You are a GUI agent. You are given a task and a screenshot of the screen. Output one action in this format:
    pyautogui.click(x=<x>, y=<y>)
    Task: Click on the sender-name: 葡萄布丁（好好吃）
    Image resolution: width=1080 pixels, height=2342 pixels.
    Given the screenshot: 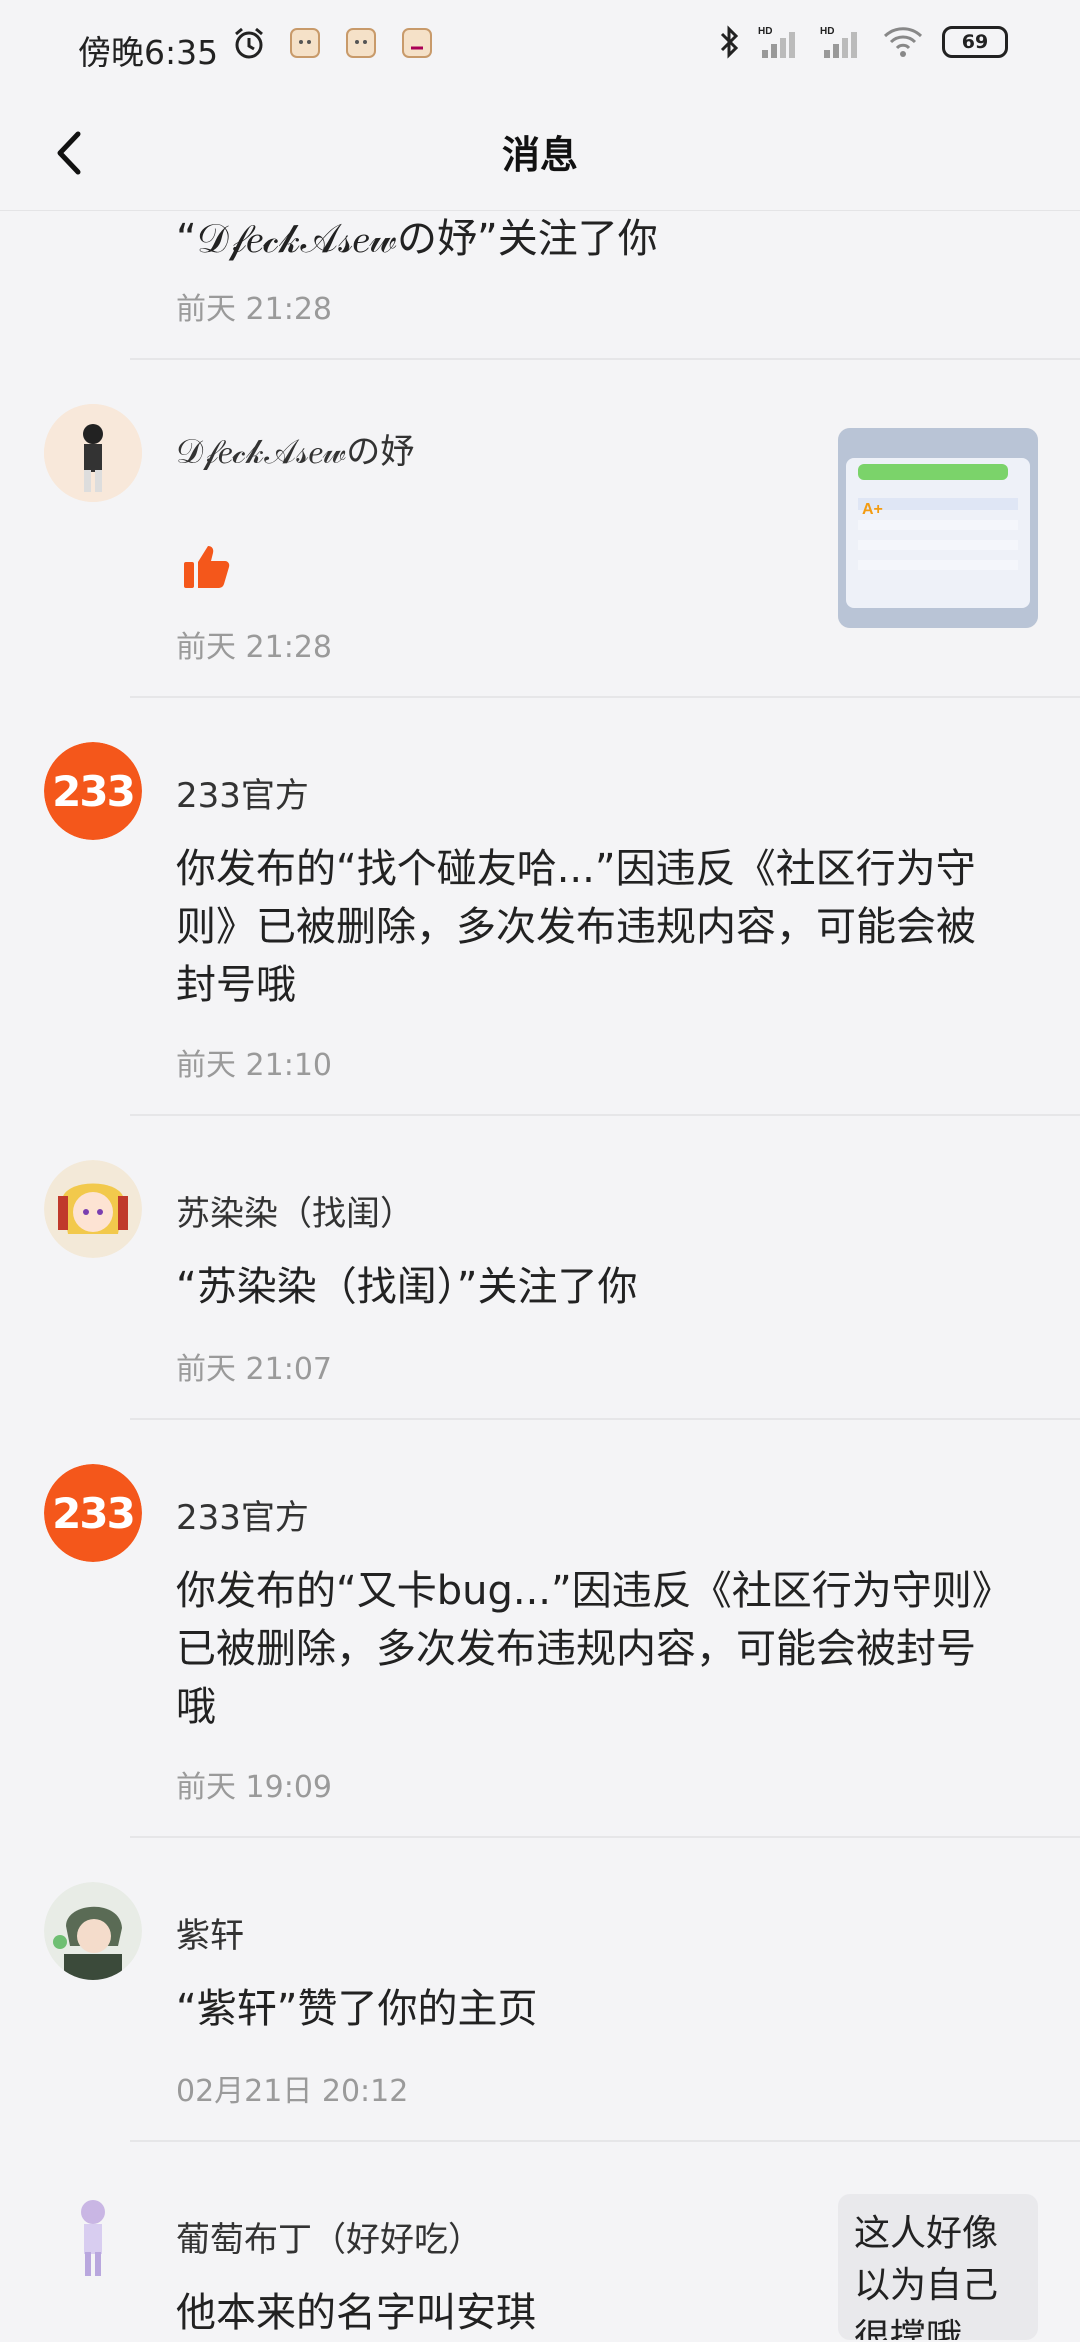 What is the action you would take?
    pyautogui.click(x=329, y=2240)
    